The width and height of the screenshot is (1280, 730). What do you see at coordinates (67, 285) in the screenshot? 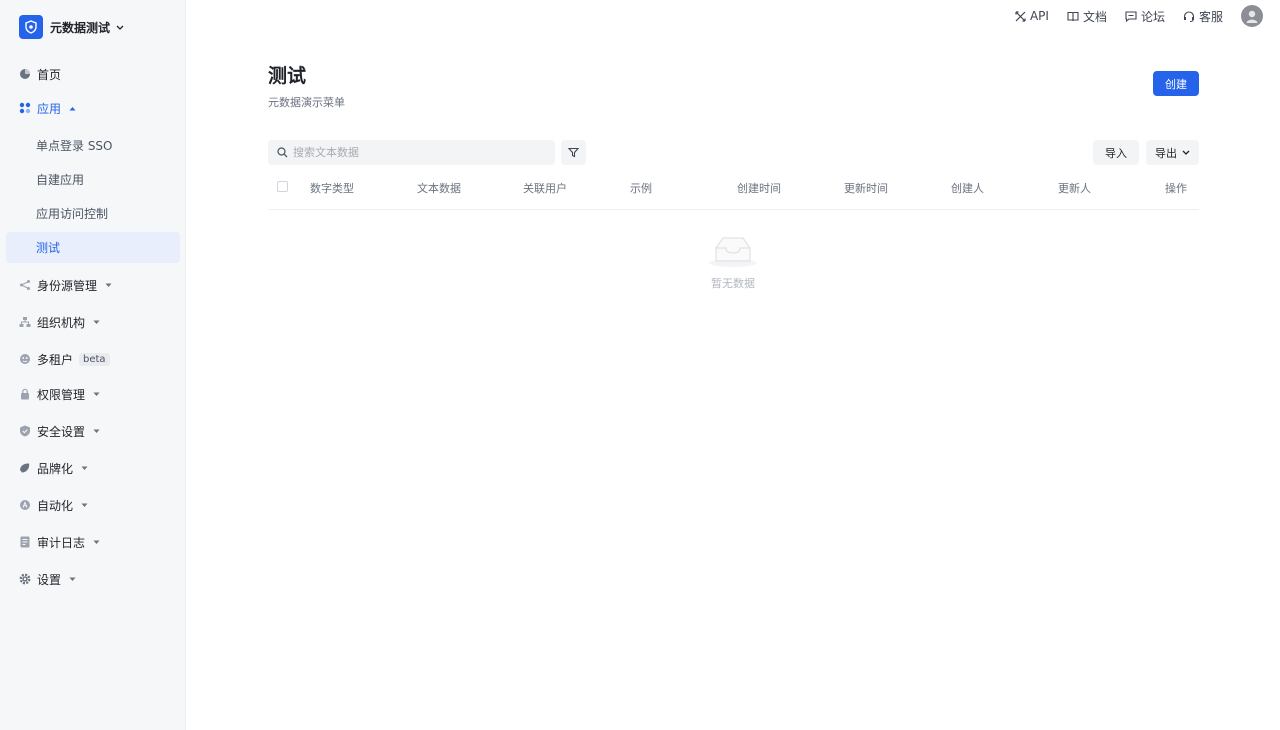
I see `sidebar-item-label: 身份源管理` at bounding box center [67, 285].